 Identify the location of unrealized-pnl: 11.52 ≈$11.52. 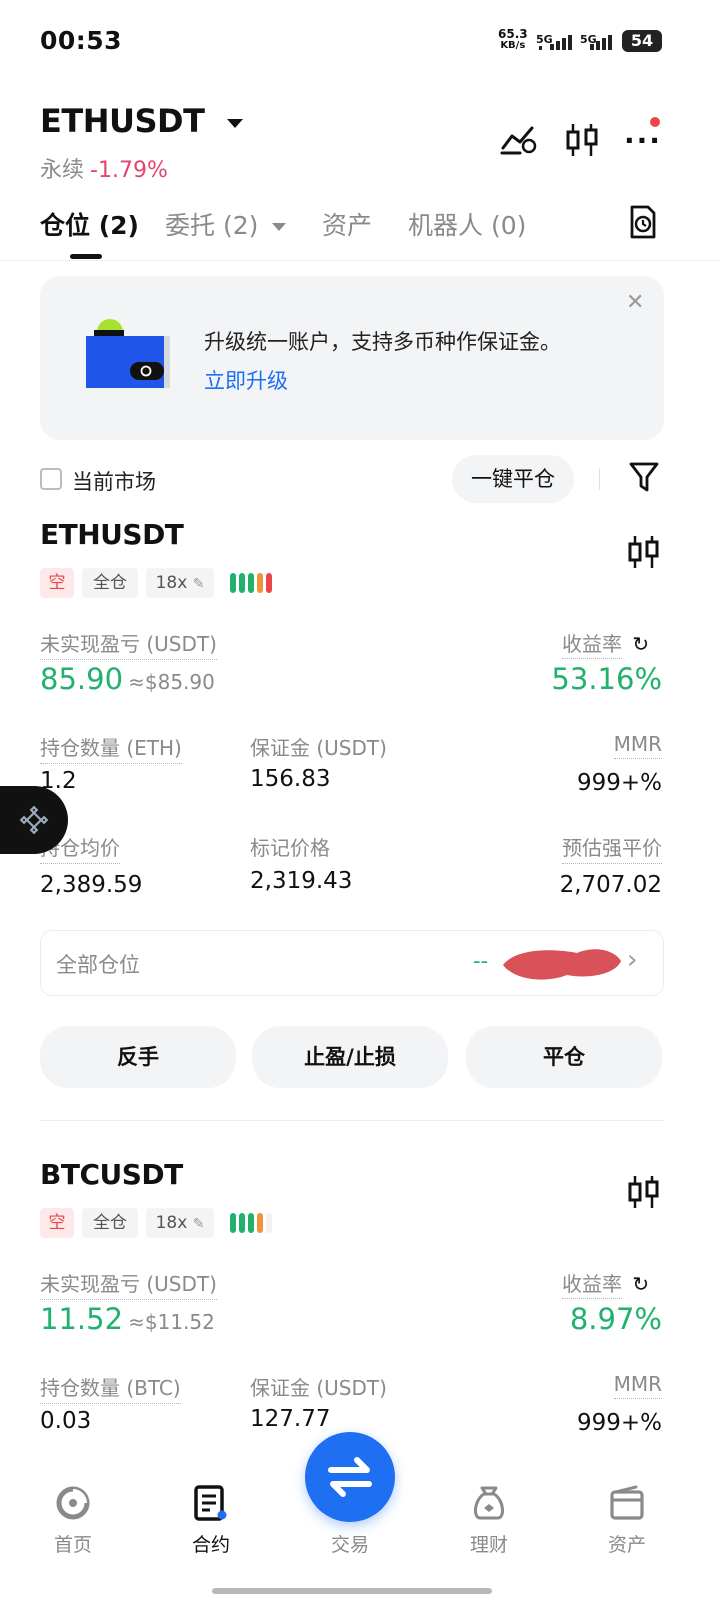
(127, 1319).